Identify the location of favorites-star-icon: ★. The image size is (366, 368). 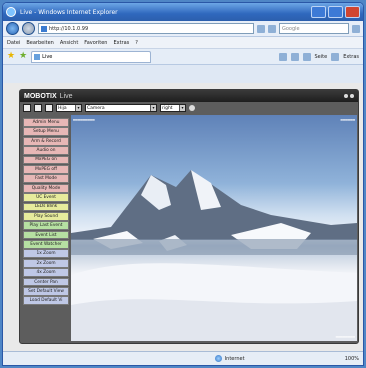
(11, 56).